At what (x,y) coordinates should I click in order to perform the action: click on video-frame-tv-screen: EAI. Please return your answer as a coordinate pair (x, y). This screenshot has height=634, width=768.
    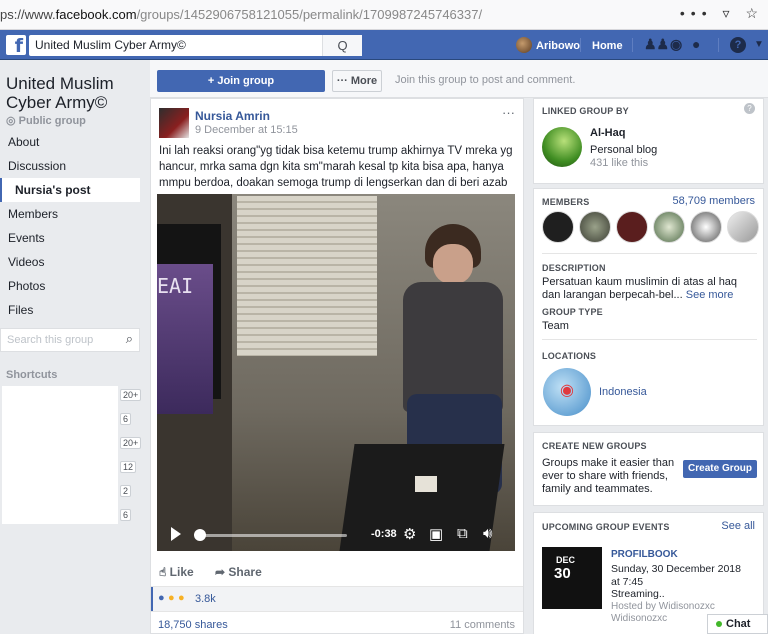
    Looking at the image, I should click on (185, 339).